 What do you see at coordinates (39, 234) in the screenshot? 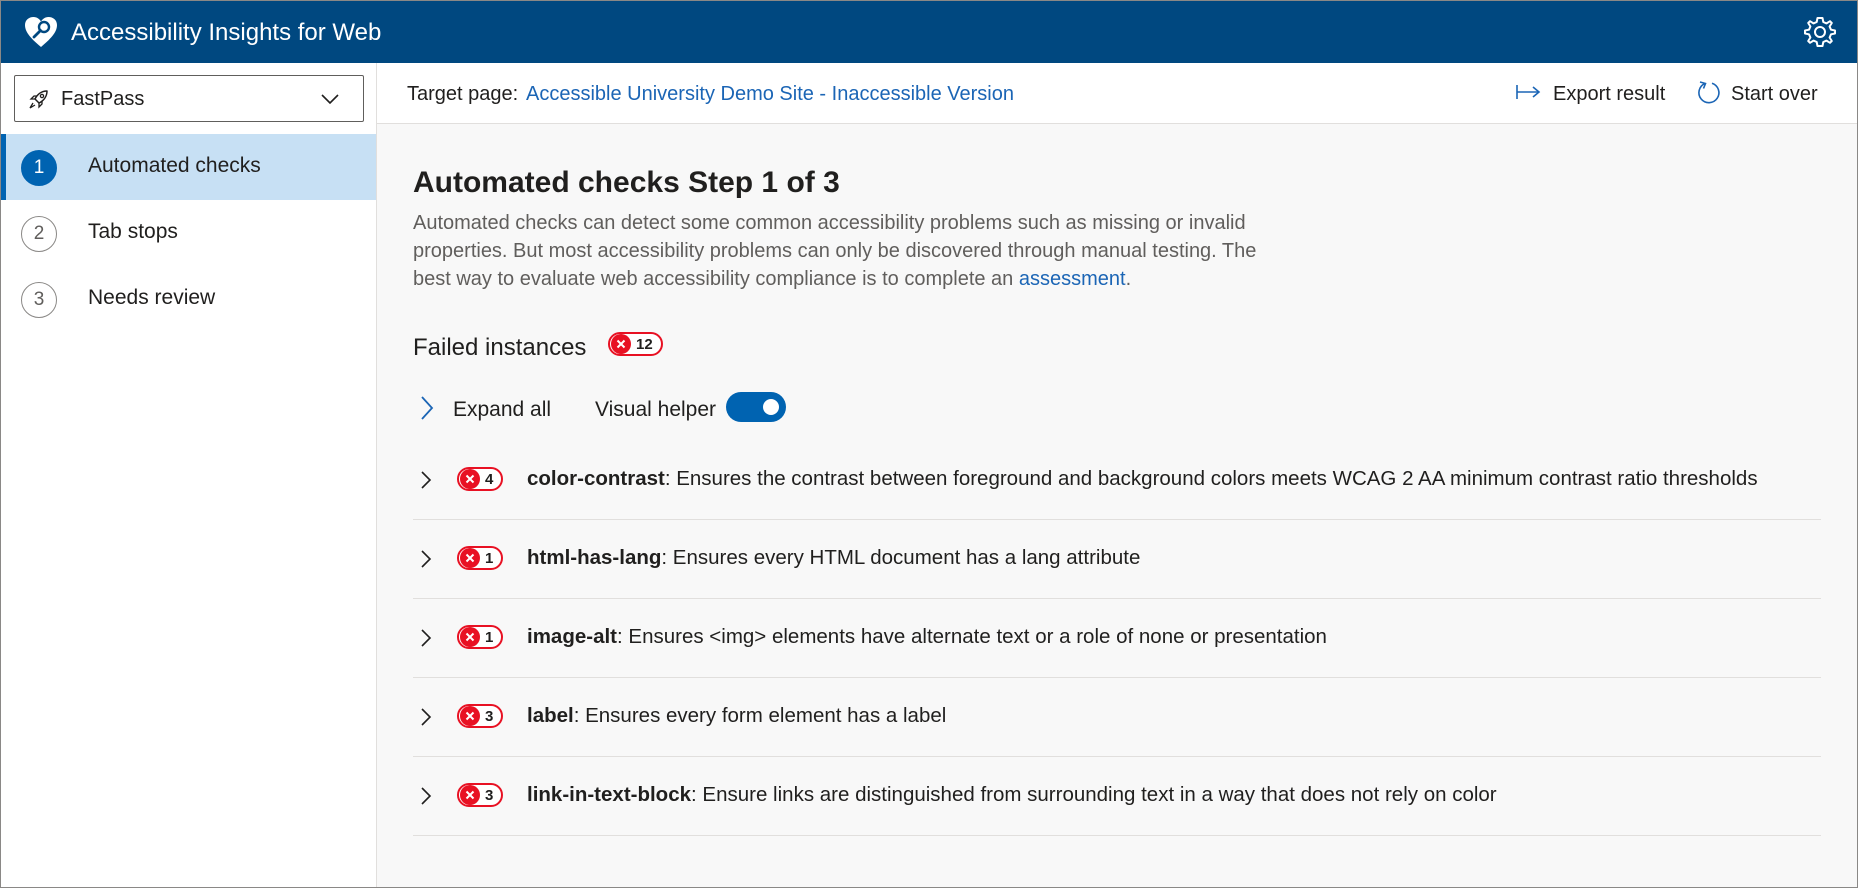
I see `step-number-badge: 2` at bounding box center [39, 234].